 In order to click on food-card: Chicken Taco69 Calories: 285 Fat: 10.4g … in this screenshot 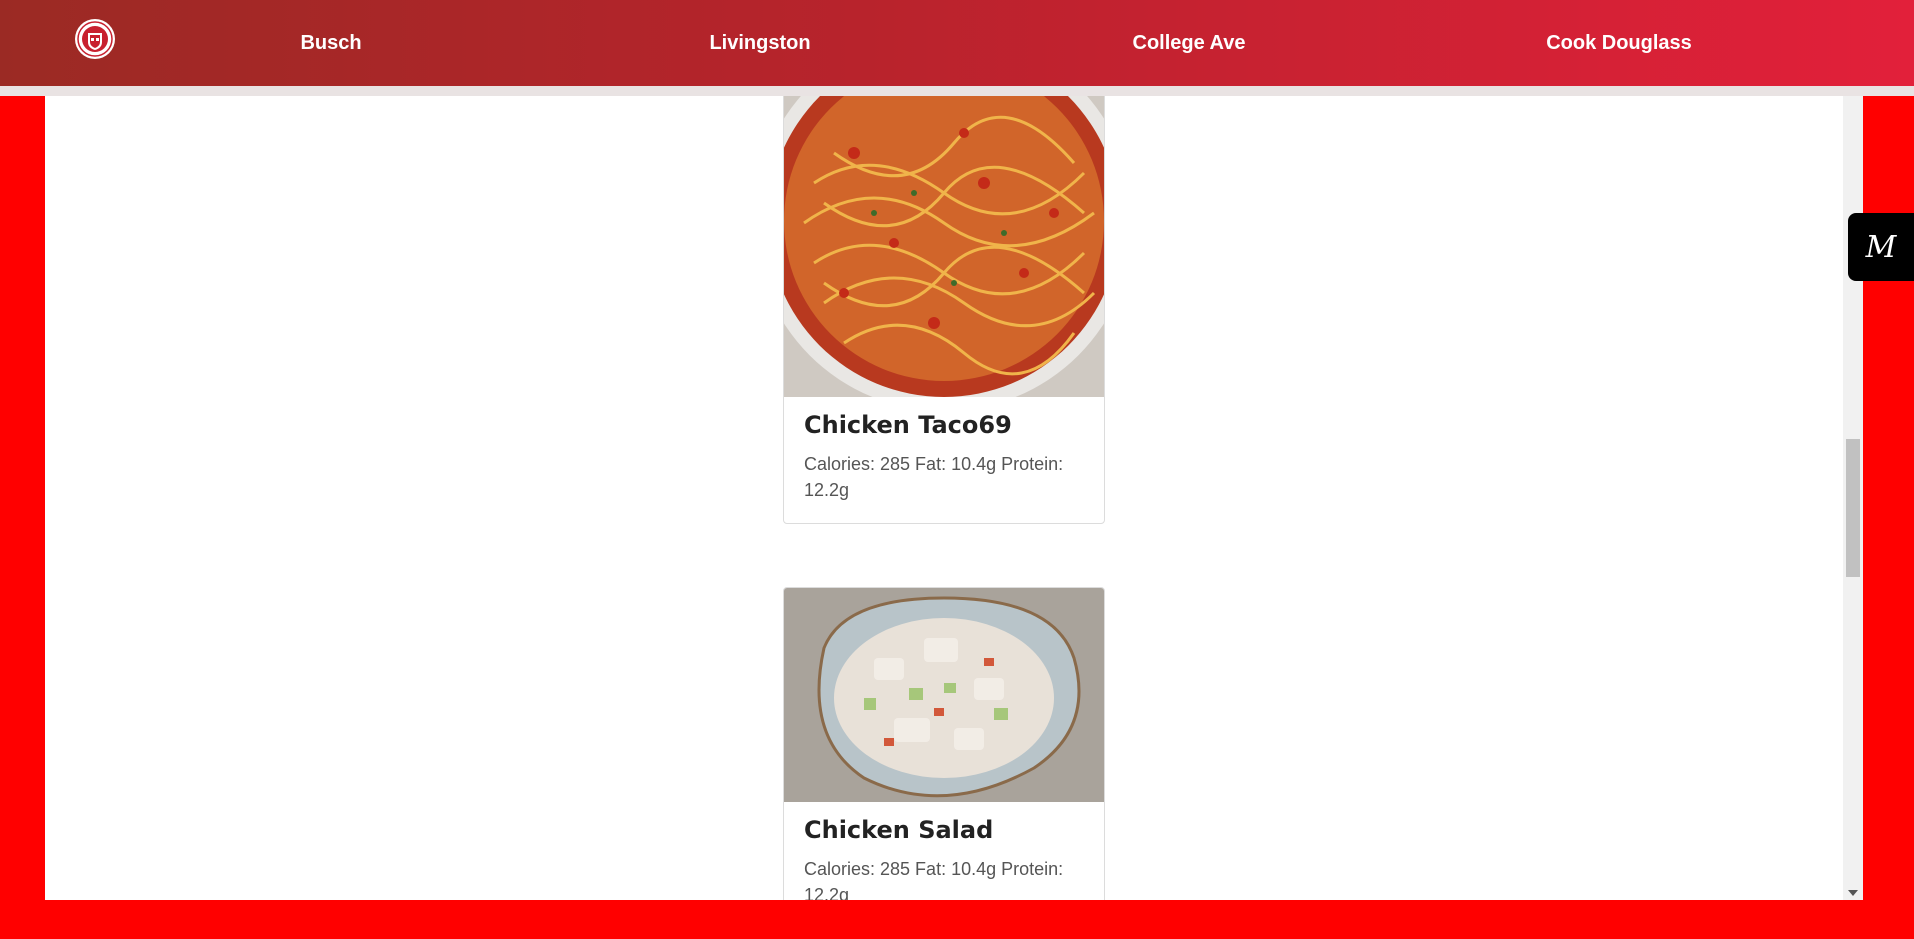, I will do `click(944, 310)`.